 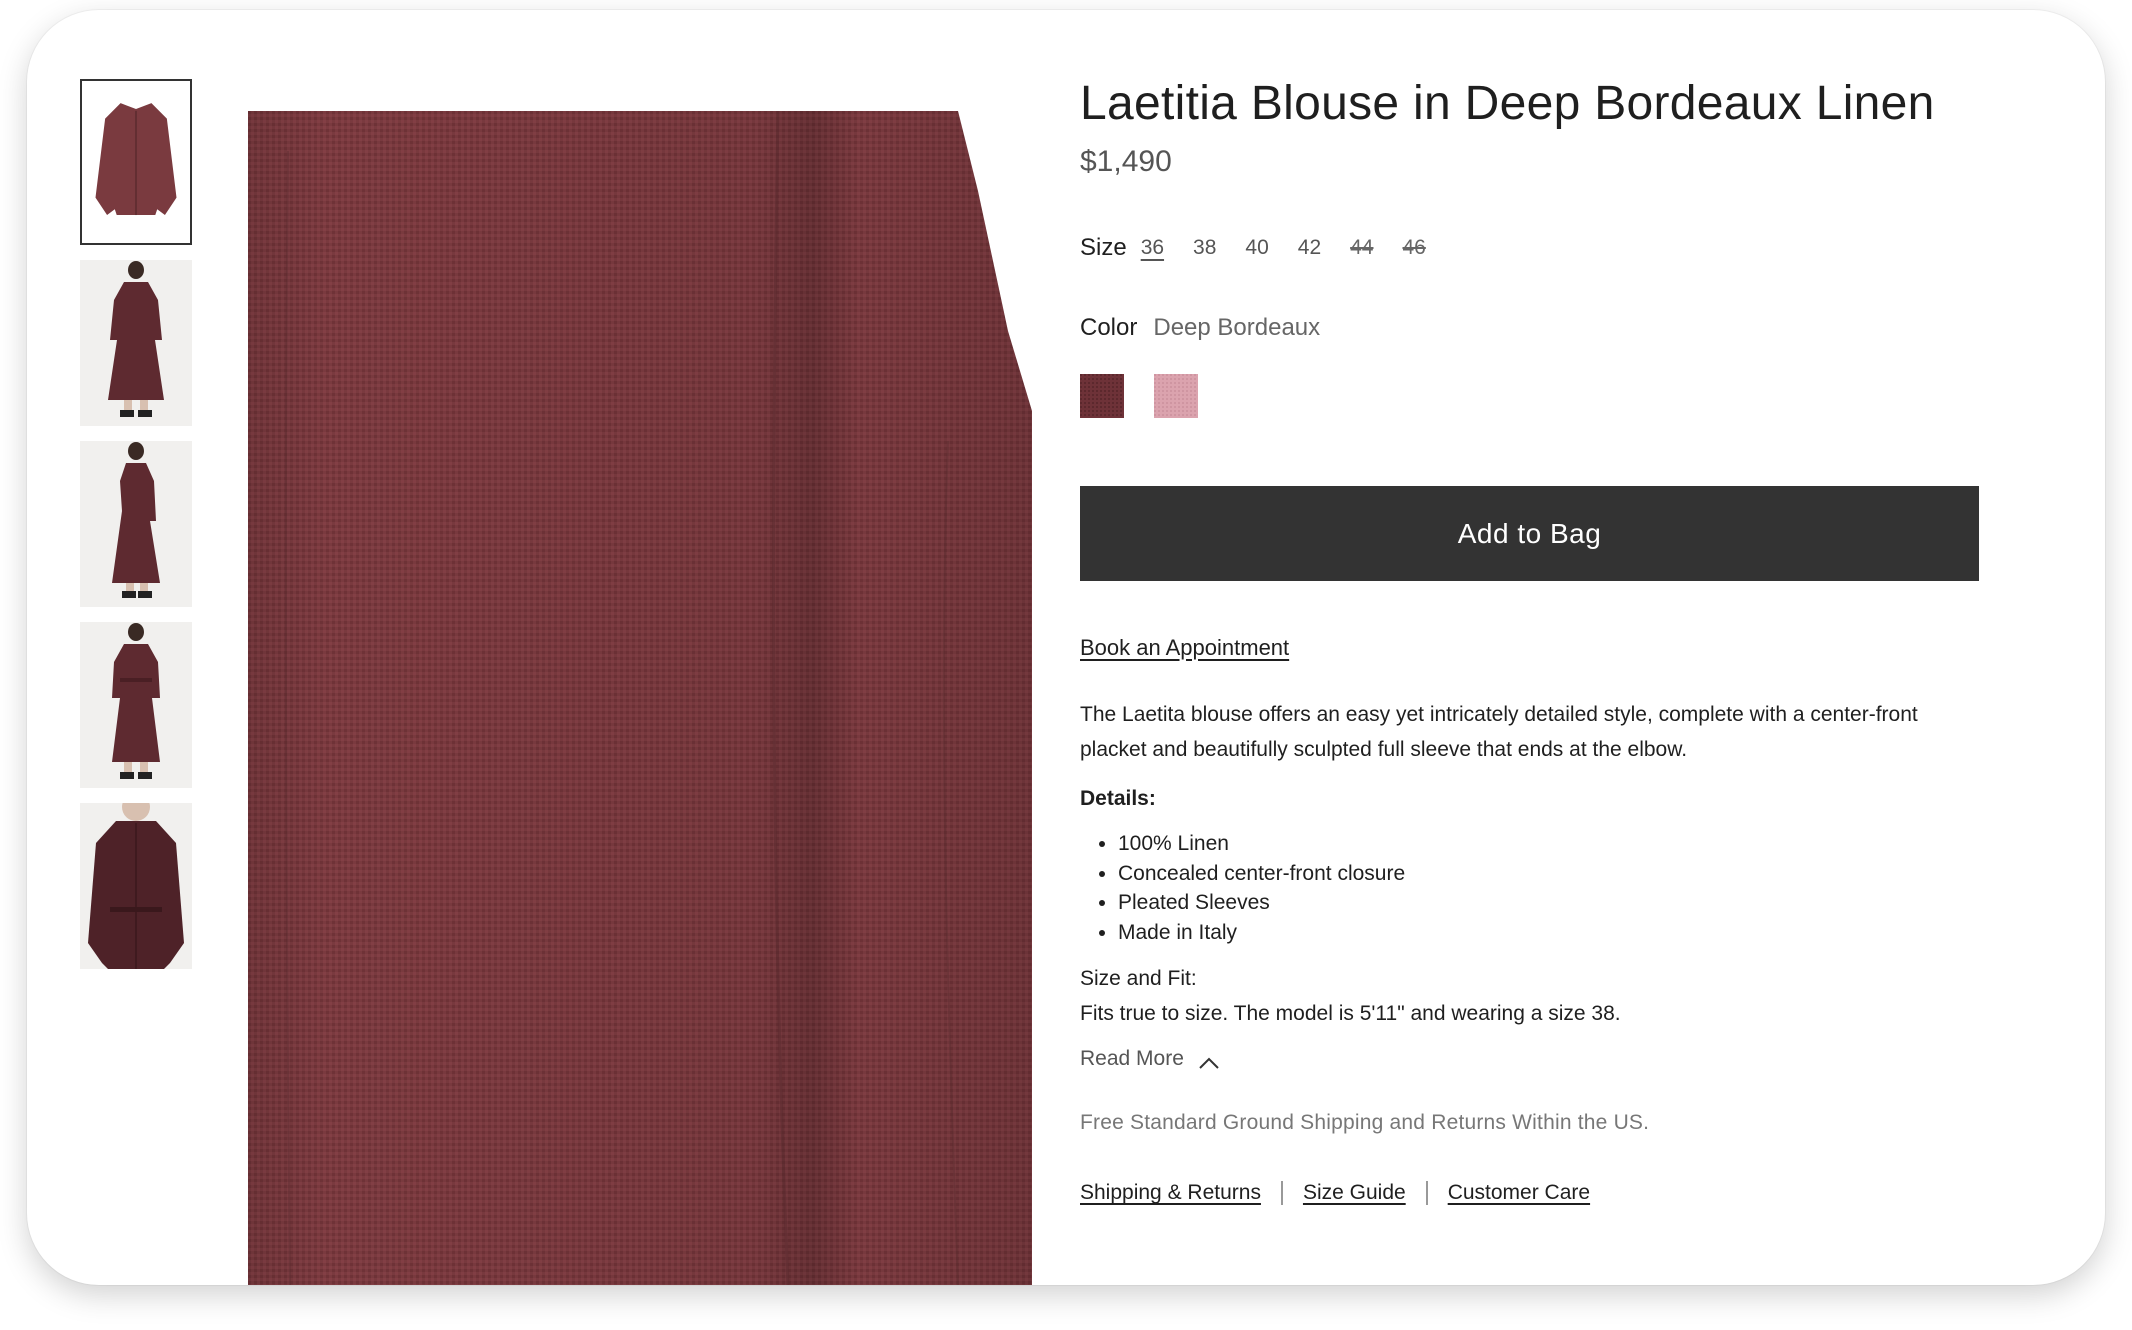 What do you see at coordinates (1109, 327) in the screenshot?
I see `color-label: Color` at bounding box center [1109, 327].